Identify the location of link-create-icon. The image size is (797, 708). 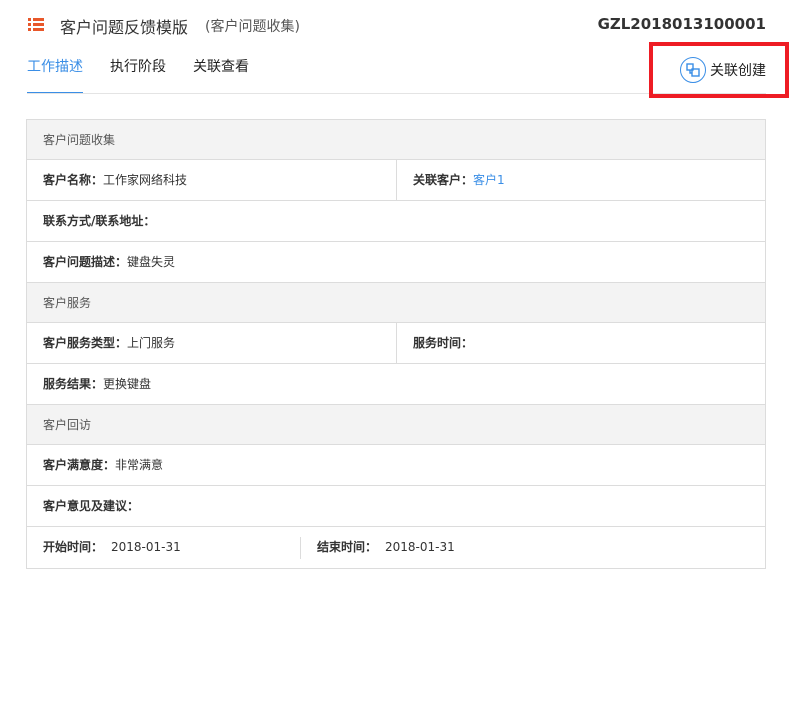
(693, 70).